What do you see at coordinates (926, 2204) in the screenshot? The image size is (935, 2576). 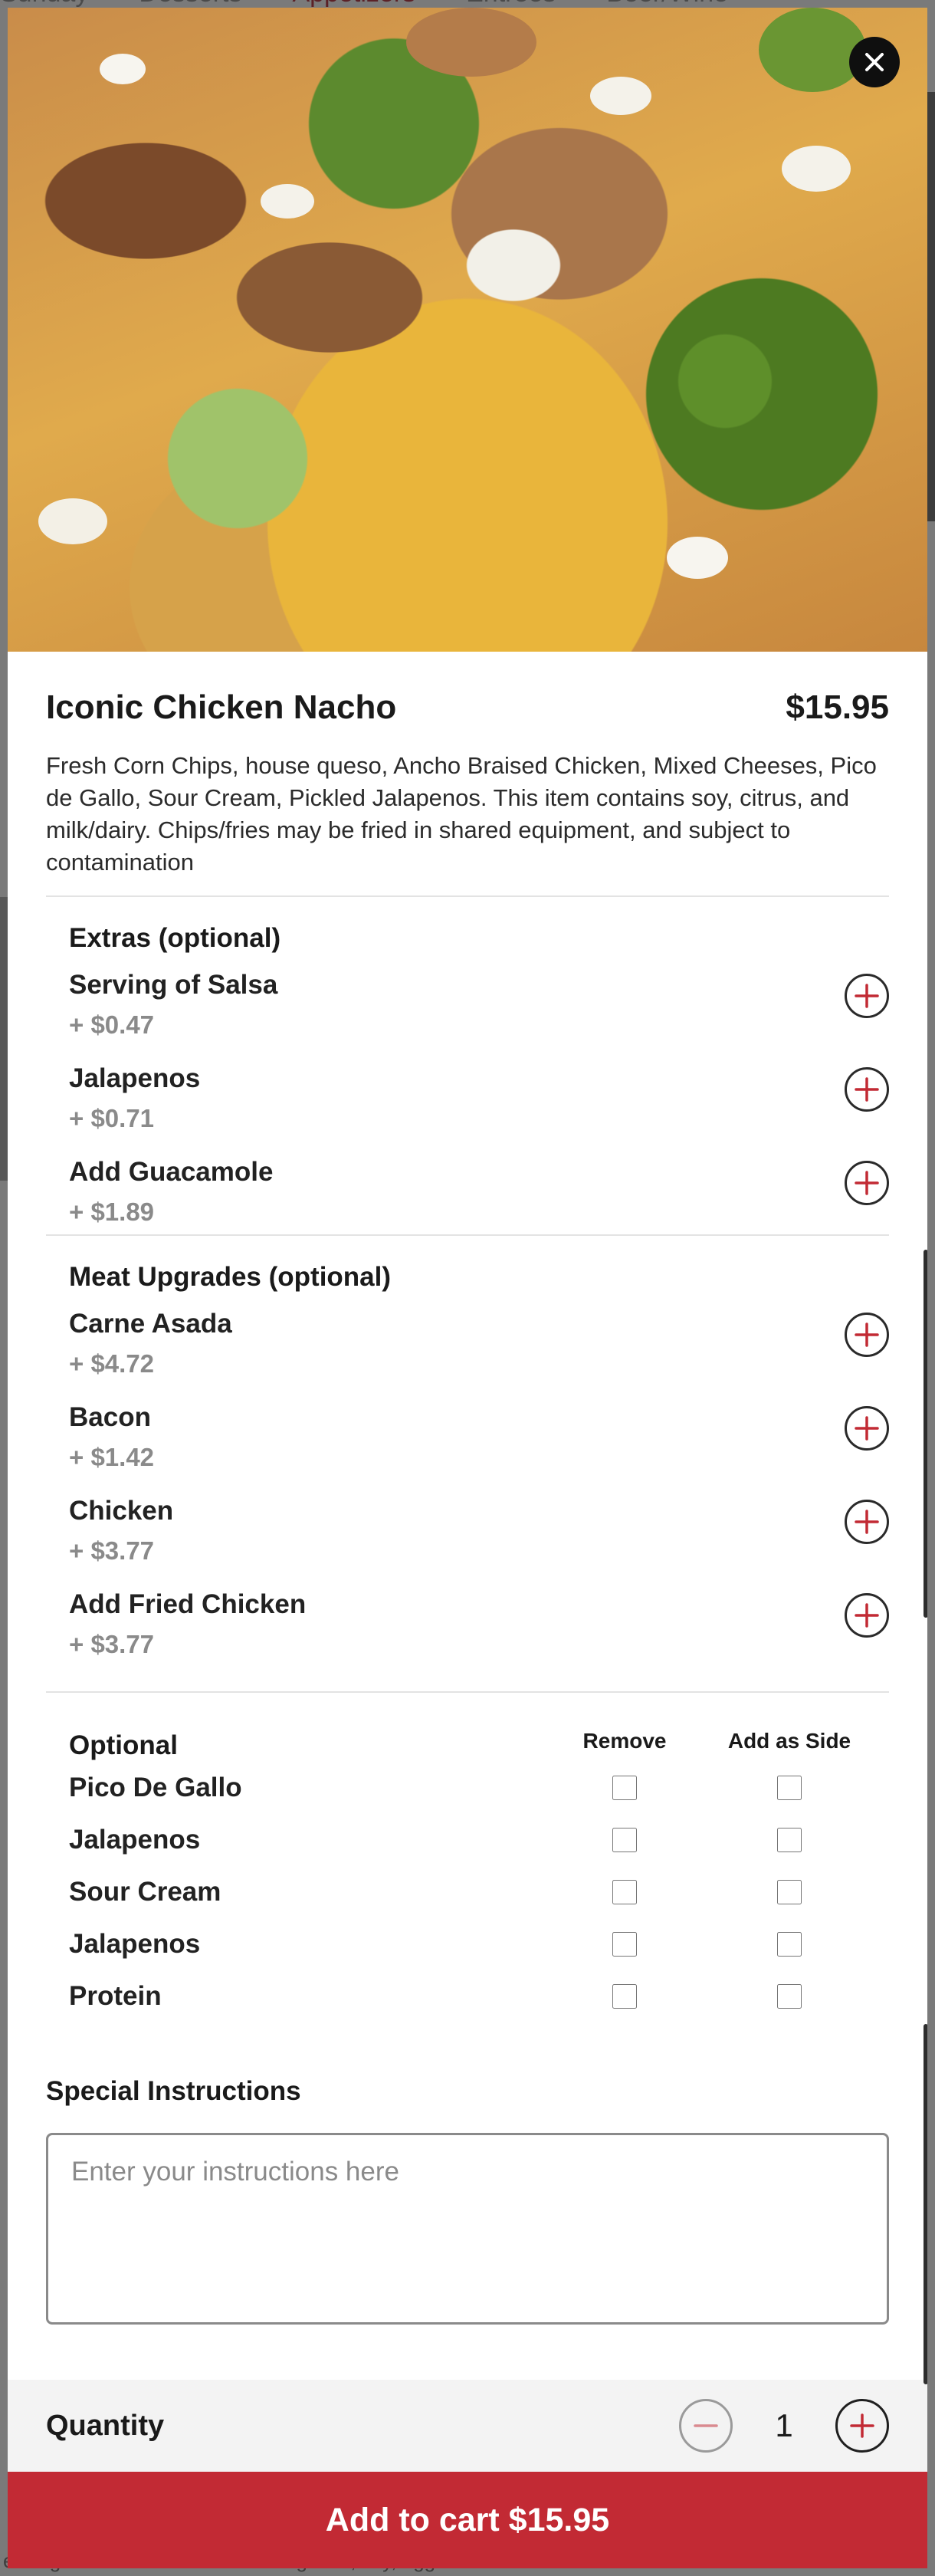 I see `modal-scrollbar-segment` at bounding box center [926, 2204].